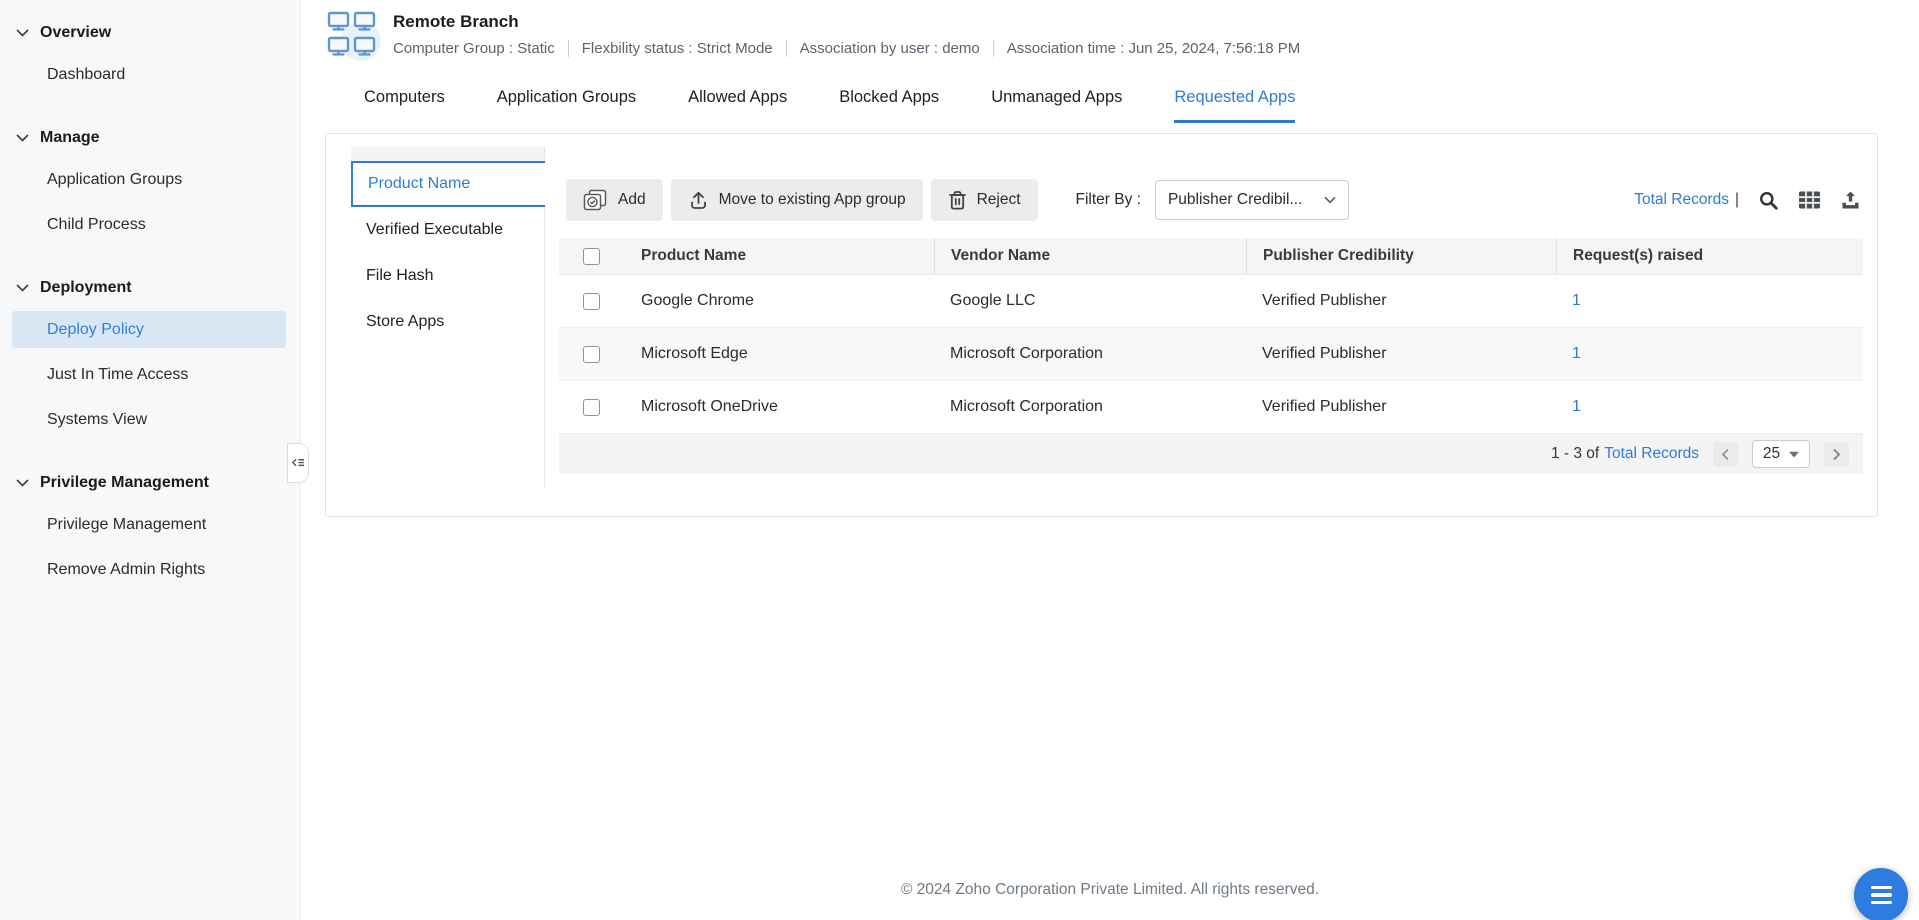 The image size is (1919, 920). I want to click on move-button-label: Move to existing App group, so click(812, 199).